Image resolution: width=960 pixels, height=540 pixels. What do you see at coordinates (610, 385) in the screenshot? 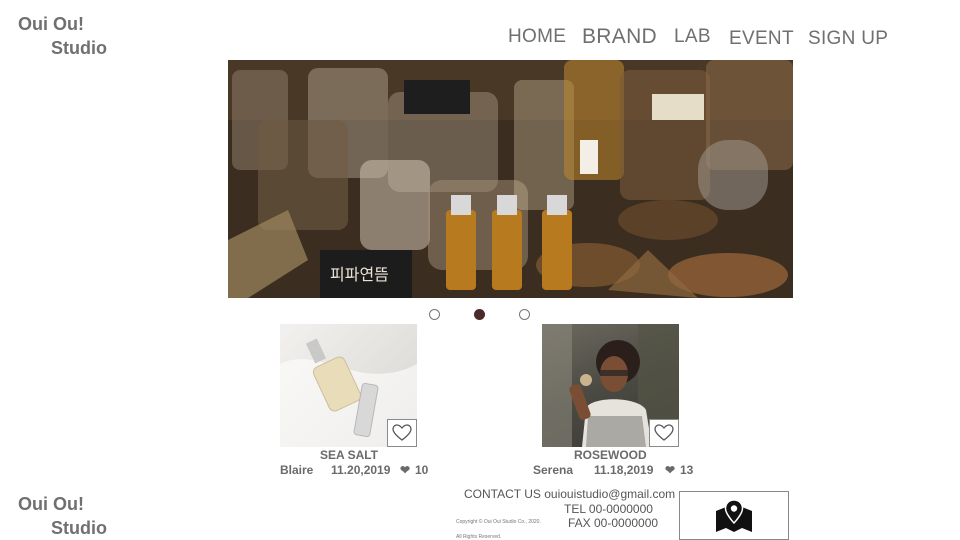
I see `product-card-rosewood` at bounding box center [610, 385].